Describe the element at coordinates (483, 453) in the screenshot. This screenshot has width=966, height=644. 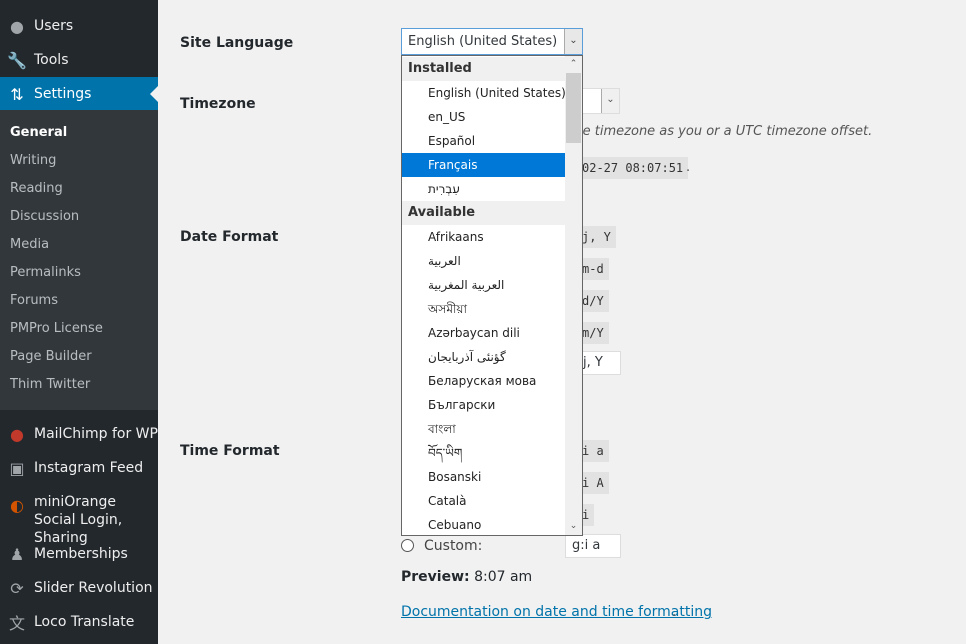
I see `option-tibetan: བོད་ཡིག` at that location.